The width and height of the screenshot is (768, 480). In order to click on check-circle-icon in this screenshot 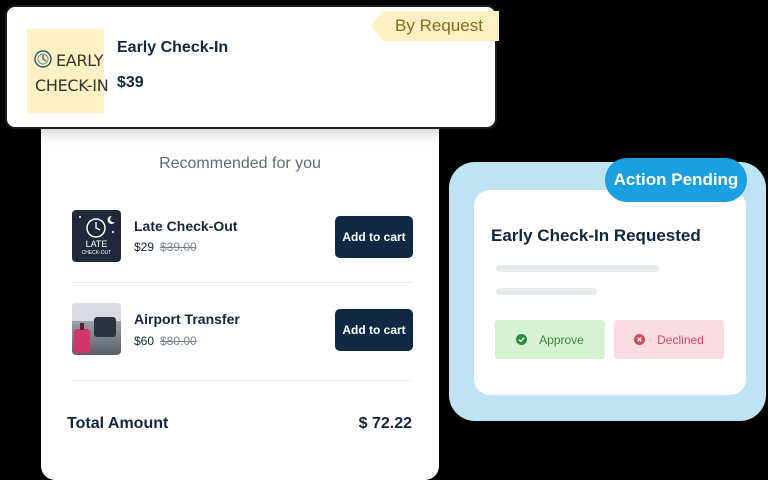, I will do `click(522, 339)`.